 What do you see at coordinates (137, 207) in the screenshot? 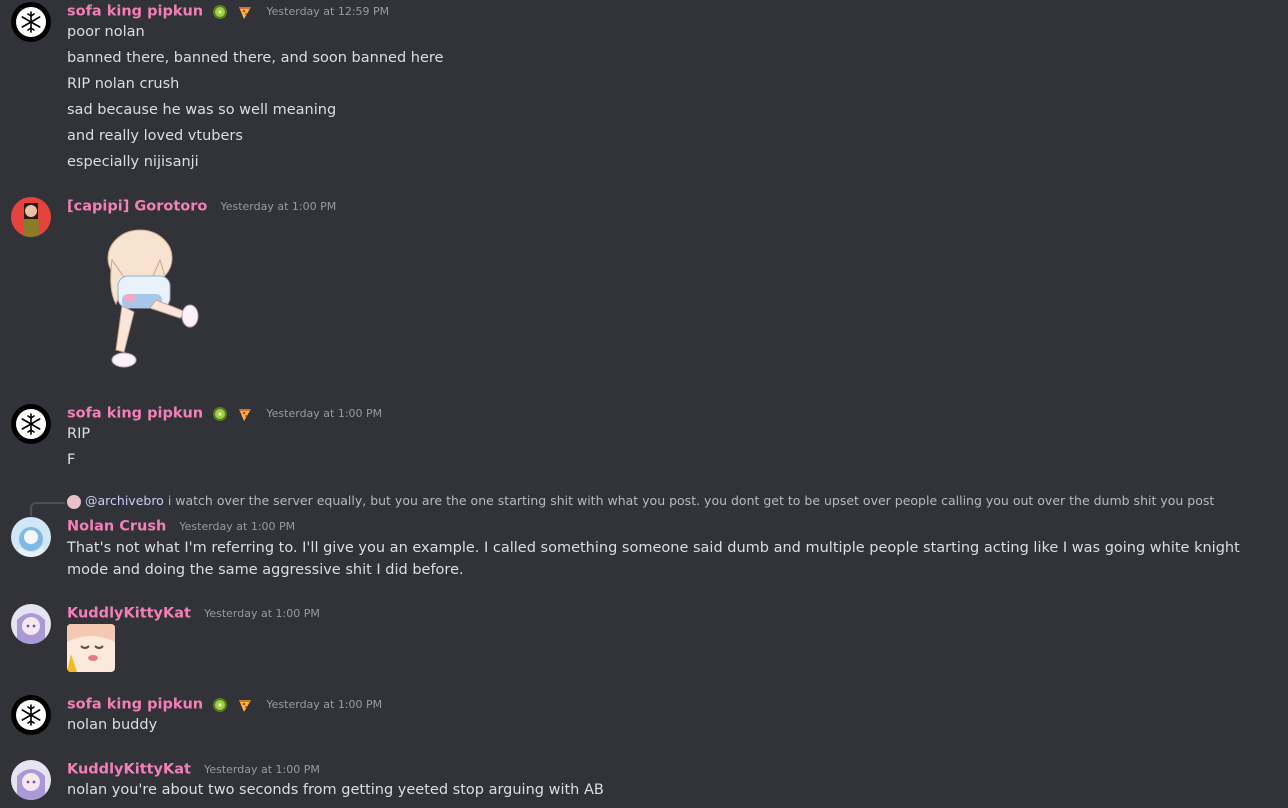
I see `username: [capipi] Gorotoro` at bounding box center [137, 207].